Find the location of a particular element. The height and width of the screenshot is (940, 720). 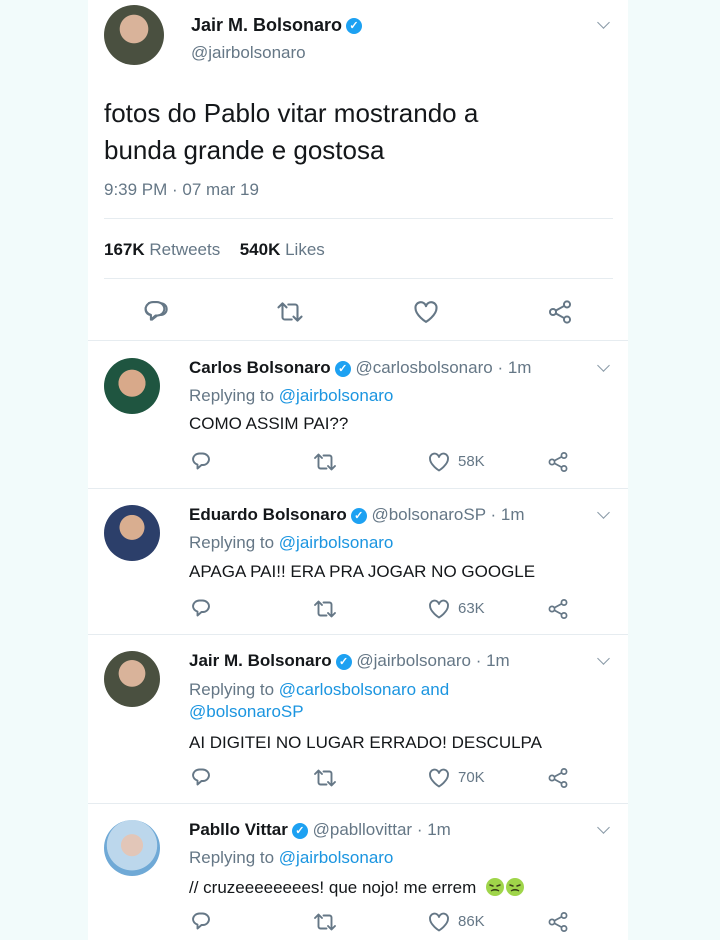

author-name: Carlos Bolsonaro is located at coordinates (260, 367).